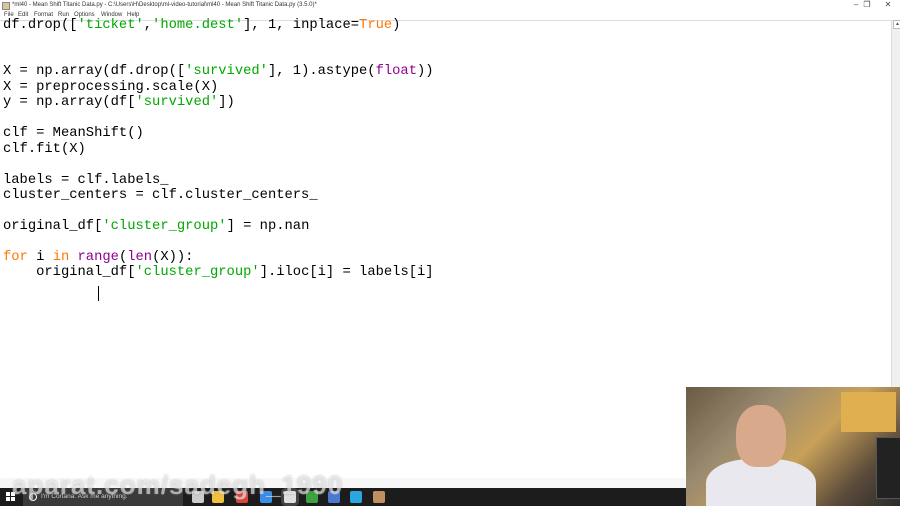 This screenshot has width=900, height=506. What do you see at coordinates (301, 25) in the screenshot?
I see `code-token: ], 1, inplace=` at bounding box center [301, 25].